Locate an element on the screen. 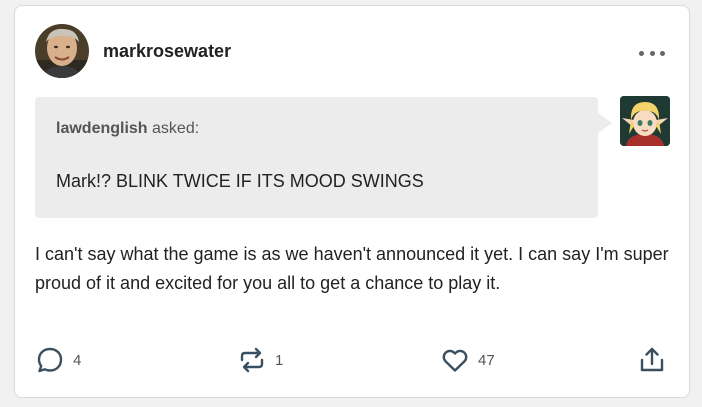 This screenshot has height=407, width=702. share-icon is located at coordinates (652, 360).